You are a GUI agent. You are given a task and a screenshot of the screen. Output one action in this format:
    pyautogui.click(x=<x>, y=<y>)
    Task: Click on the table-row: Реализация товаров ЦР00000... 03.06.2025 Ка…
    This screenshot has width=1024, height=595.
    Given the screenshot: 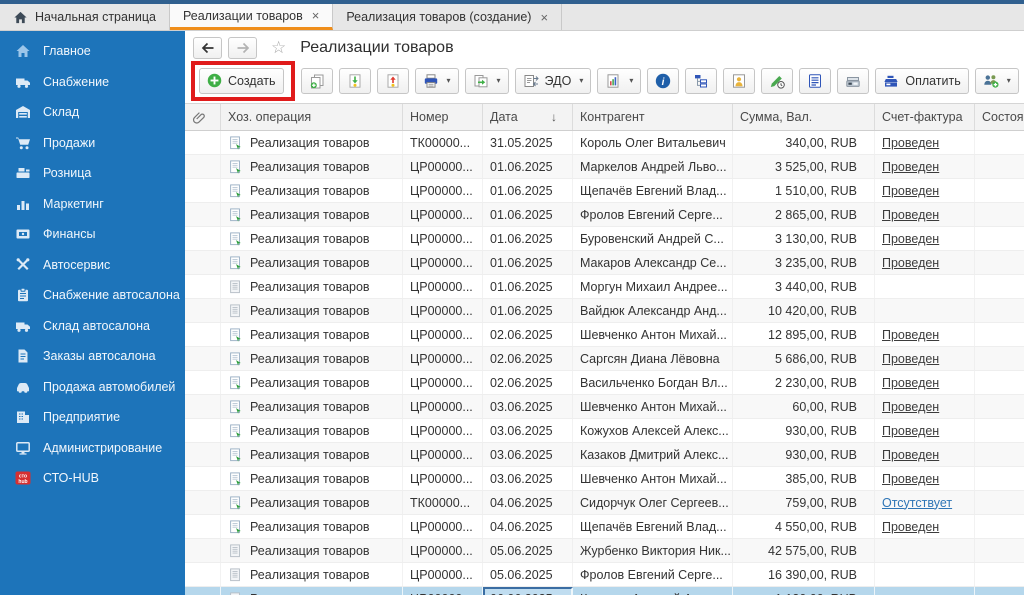 What is the action you would take?
    pyautogui.click(x=604, y=455)
    